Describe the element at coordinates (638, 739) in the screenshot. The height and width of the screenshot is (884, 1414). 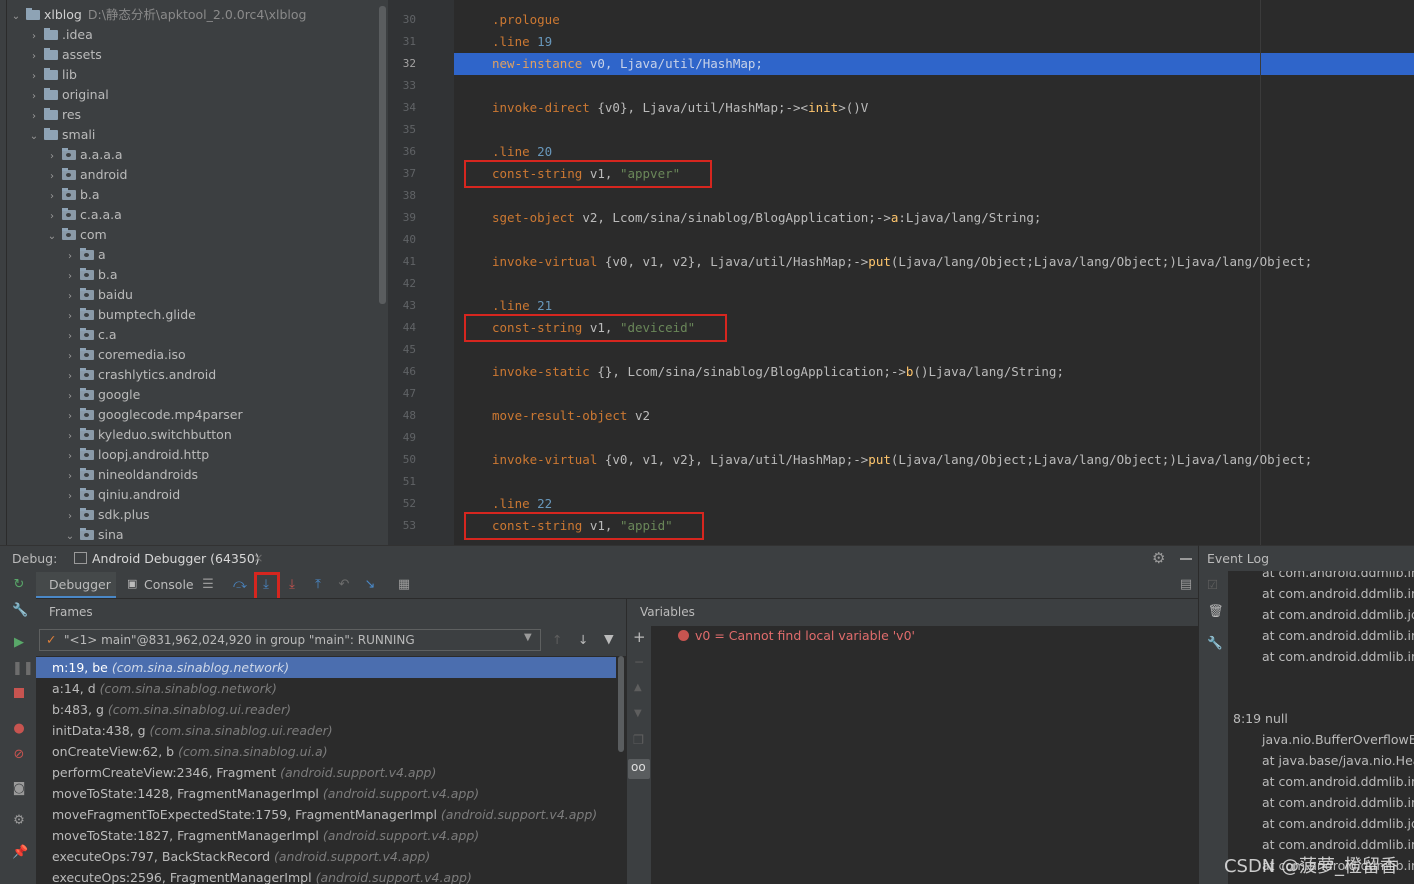
I see `copy-icon: ❐` at that location.